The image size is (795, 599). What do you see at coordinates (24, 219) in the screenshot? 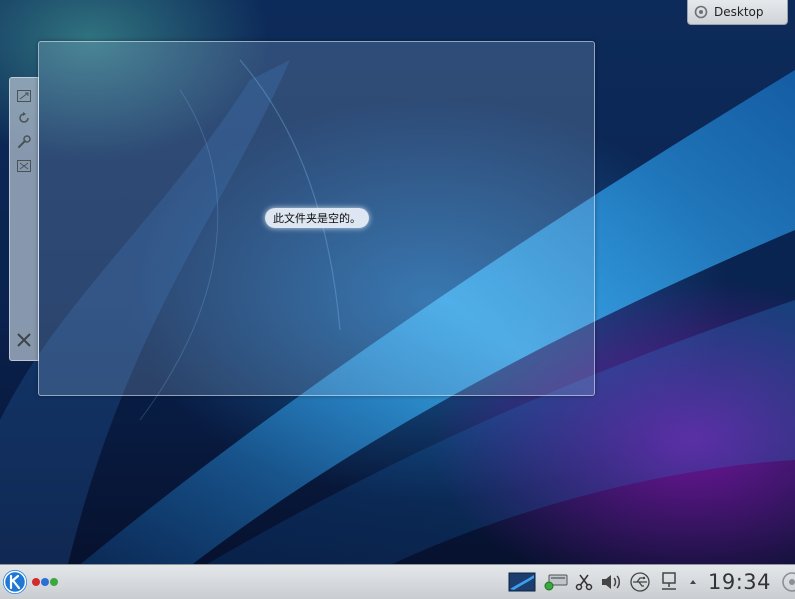
I see `widget-handle` at bounding box center [24, 219].